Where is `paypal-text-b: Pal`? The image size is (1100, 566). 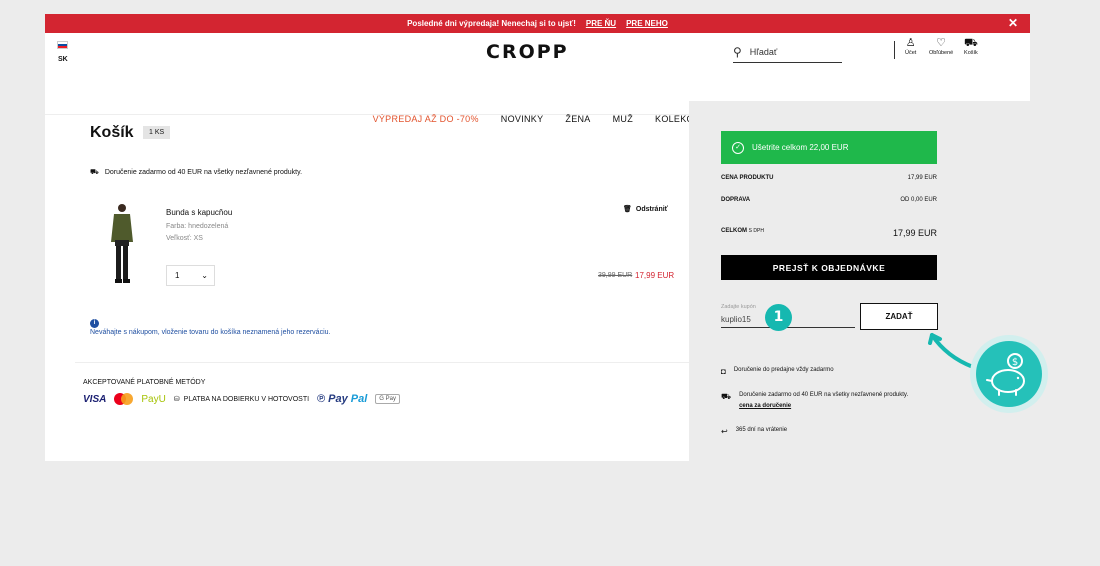 paypal-text-b: Pal is located at coordinates (359, 399).